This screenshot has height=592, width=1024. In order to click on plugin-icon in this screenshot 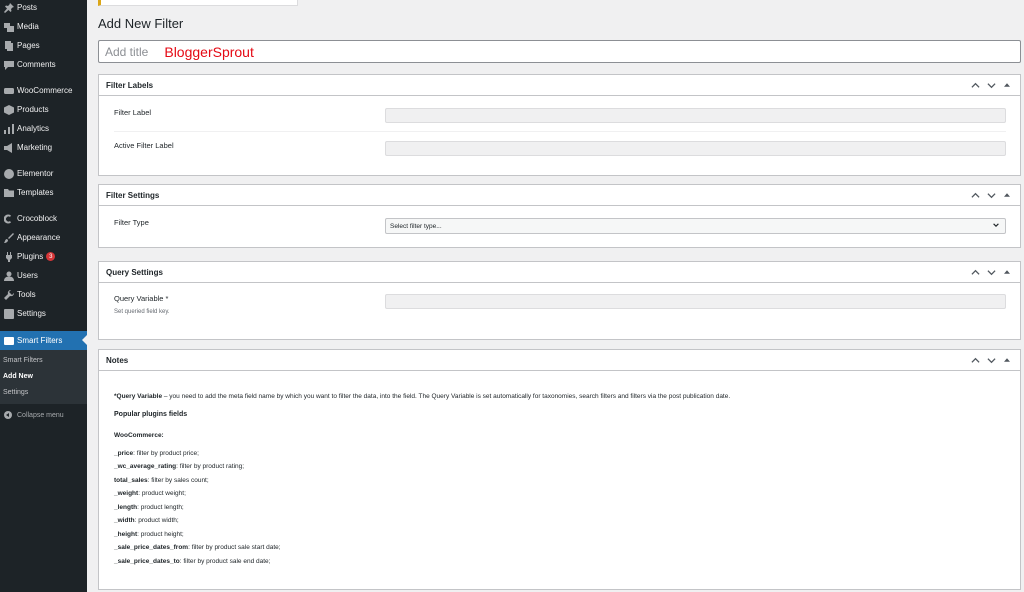, I will do `click(9, 256)`.